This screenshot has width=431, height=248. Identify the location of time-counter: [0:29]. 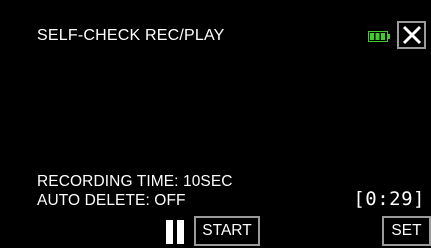
(389, 199).